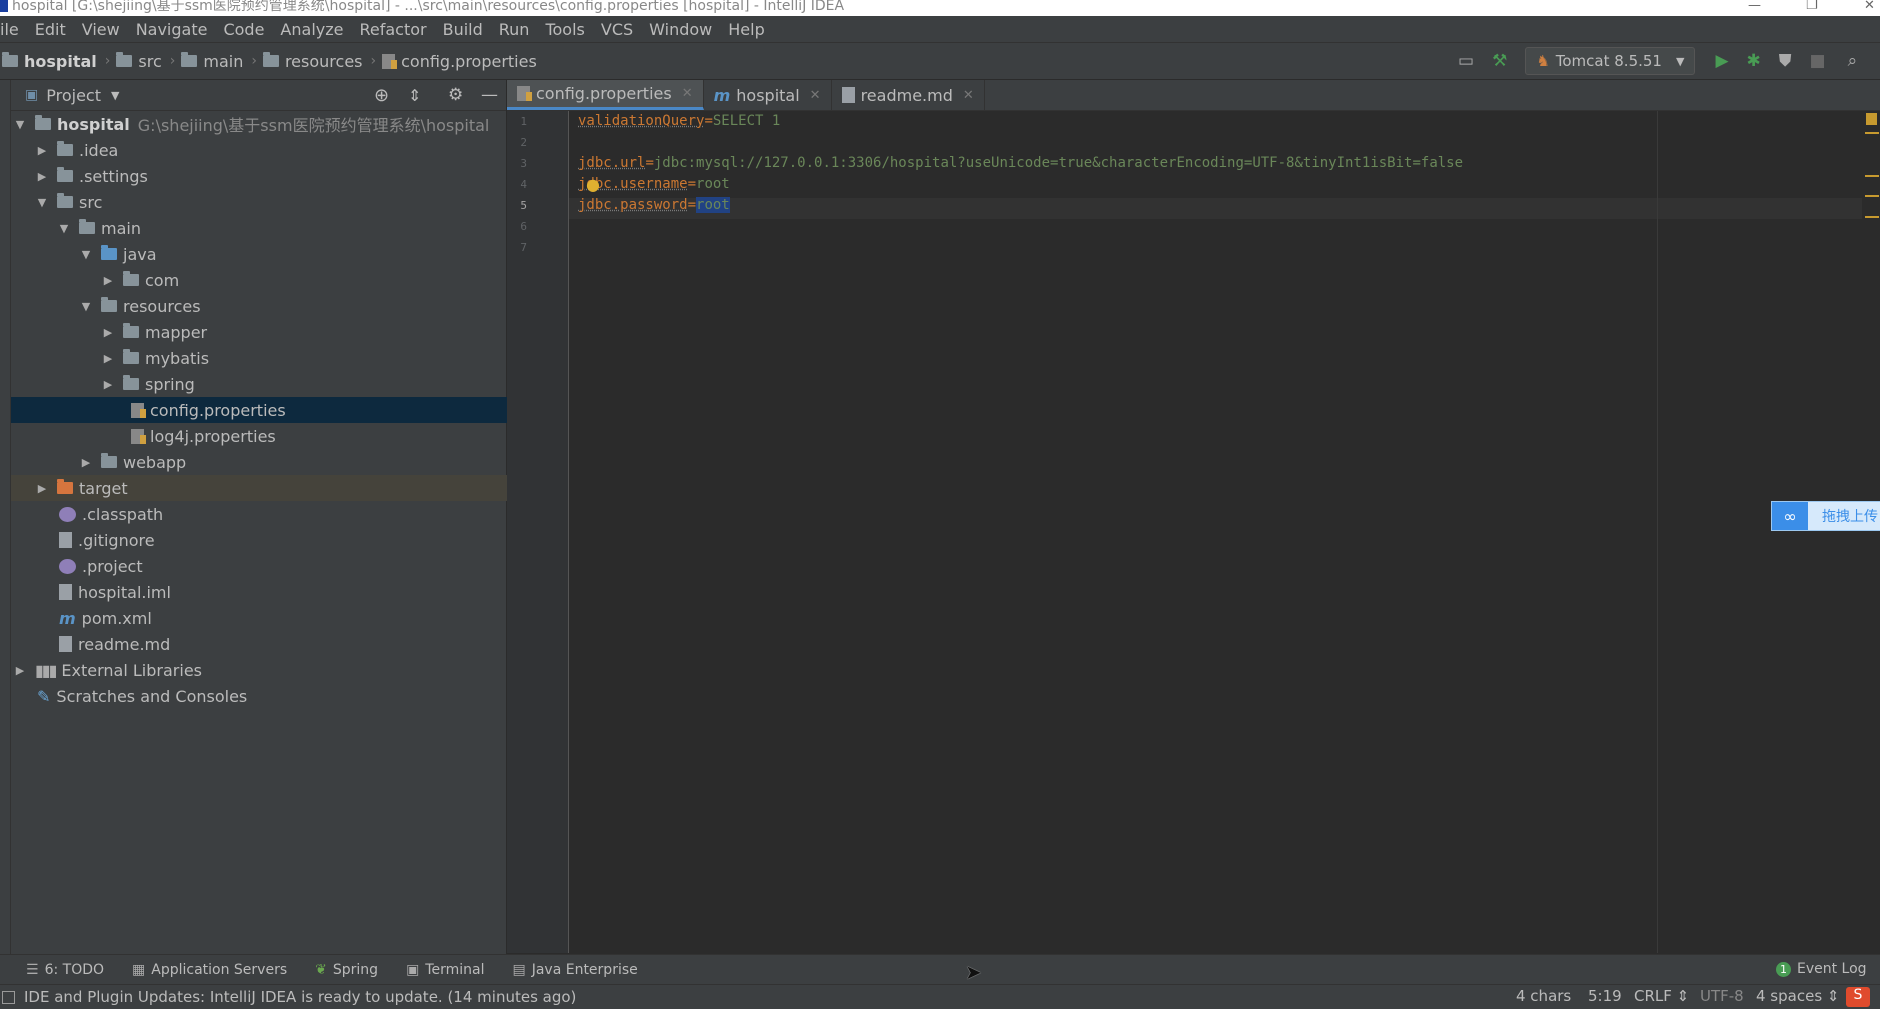  What do you see at coordinates (115, 95) in the screenshot?
I see `chevron-down-icon: ▼` at bounding box center [115, 95].